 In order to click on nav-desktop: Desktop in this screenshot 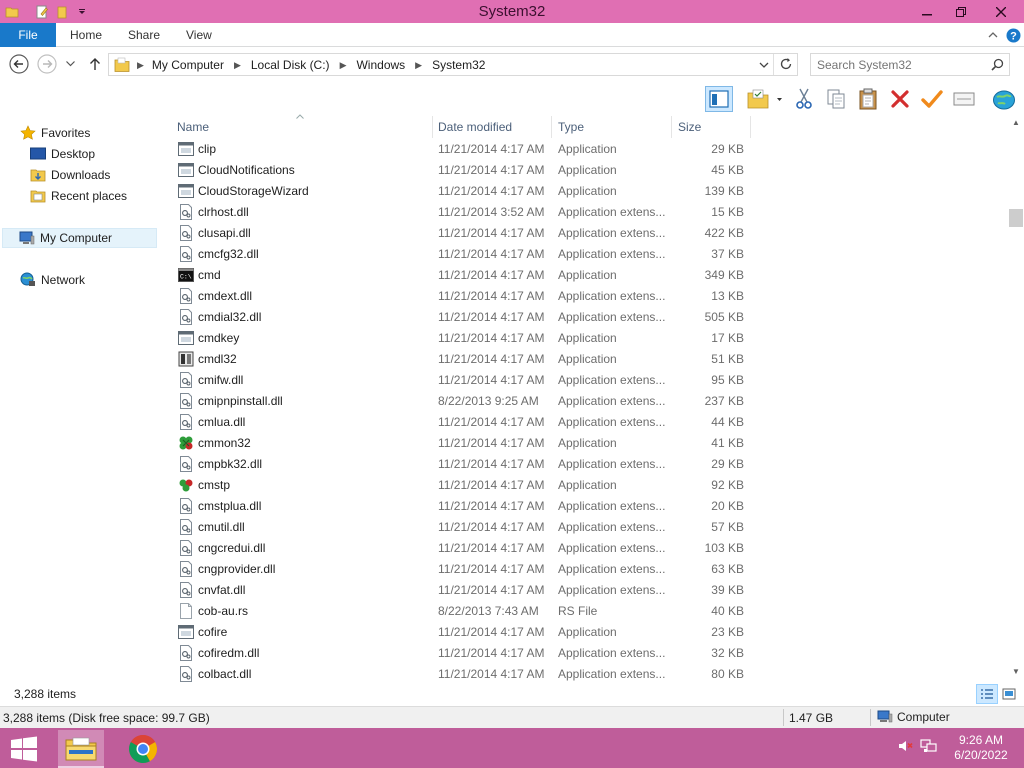, I will do `click(62, 154)`.